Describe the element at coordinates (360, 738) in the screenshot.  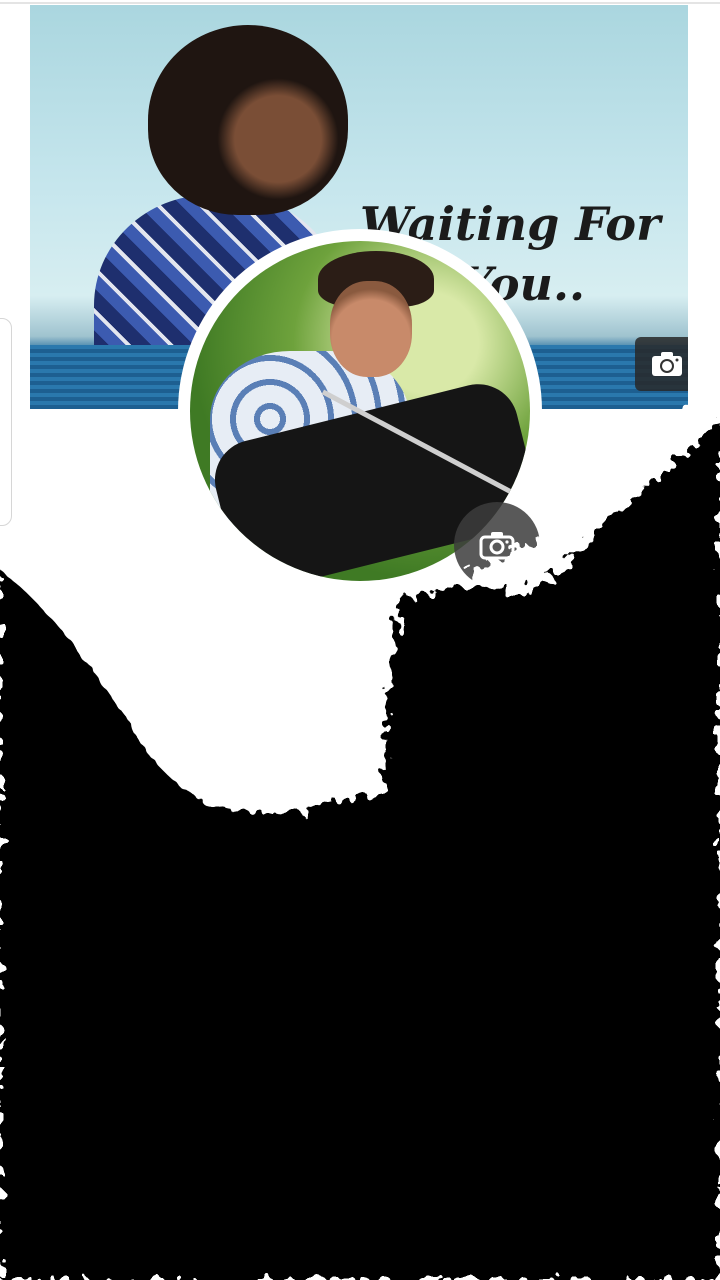
I see `profile-bio: m a student.i read in a rome` at that location.